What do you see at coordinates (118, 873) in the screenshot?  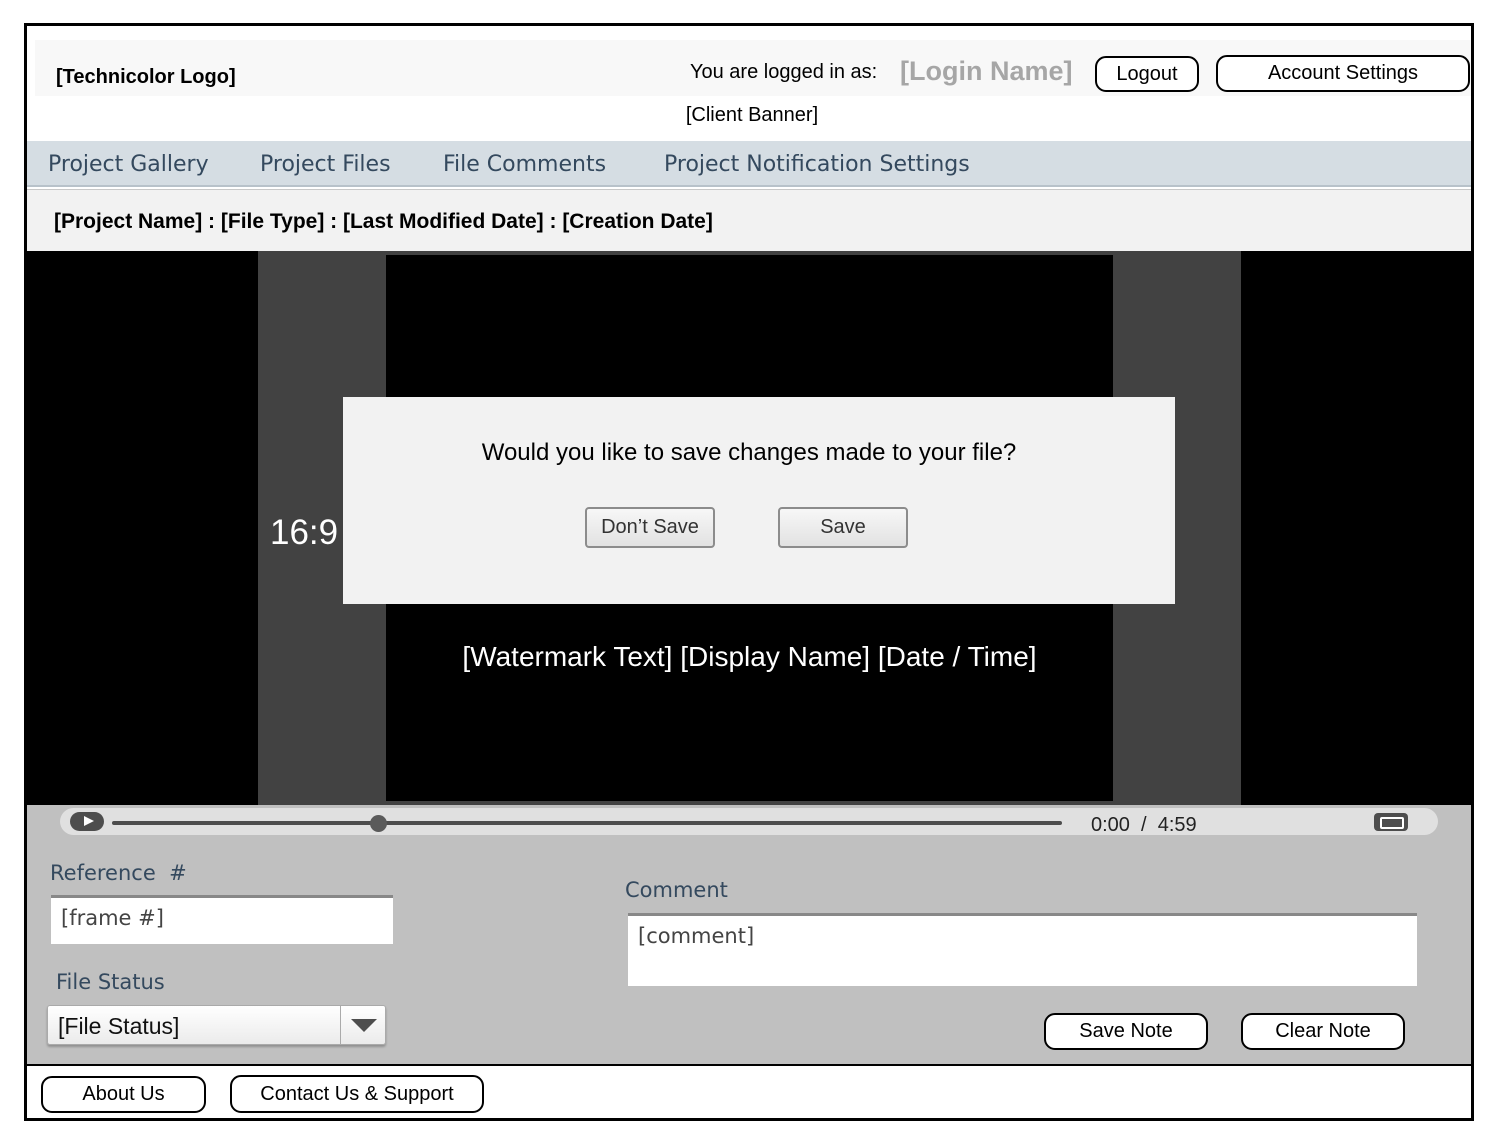 I see `reference-label: Reference #` at bounding box center [118, 873].